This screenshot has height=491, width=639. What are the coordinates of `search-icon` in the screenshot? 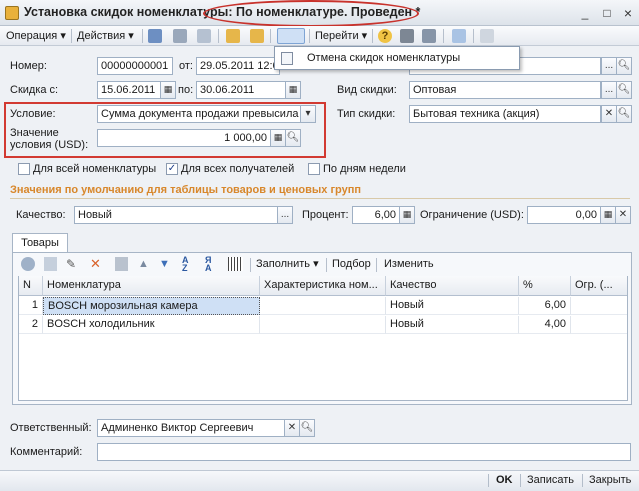 It's located at (459, 36).